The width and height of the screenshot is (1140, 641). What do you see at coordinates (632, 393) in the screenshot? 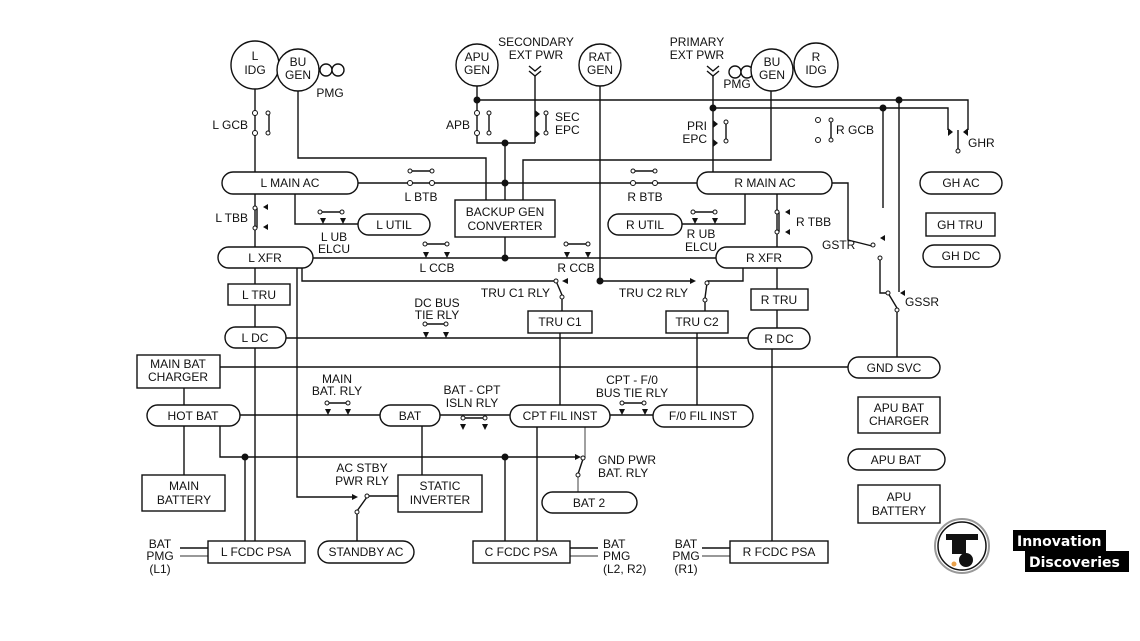
I see `cpt-fo-bus-tie-rly-label: BUS TIE RLY` at bounding box center [632, 393].